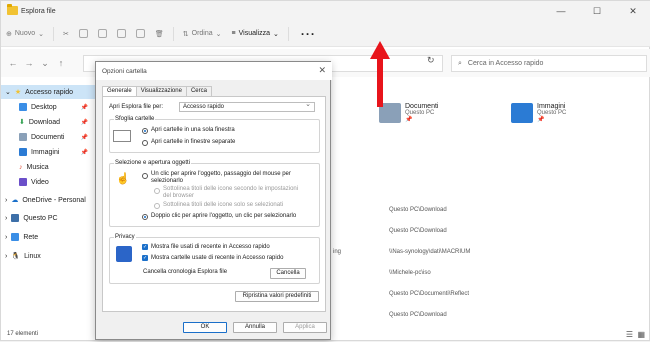 The width and height of the screenshot is (650, 342). What do you see at coordinates (460, 63) in the screenshot?
I see `search-icon: ⌕` at bounding box center [460, 63].